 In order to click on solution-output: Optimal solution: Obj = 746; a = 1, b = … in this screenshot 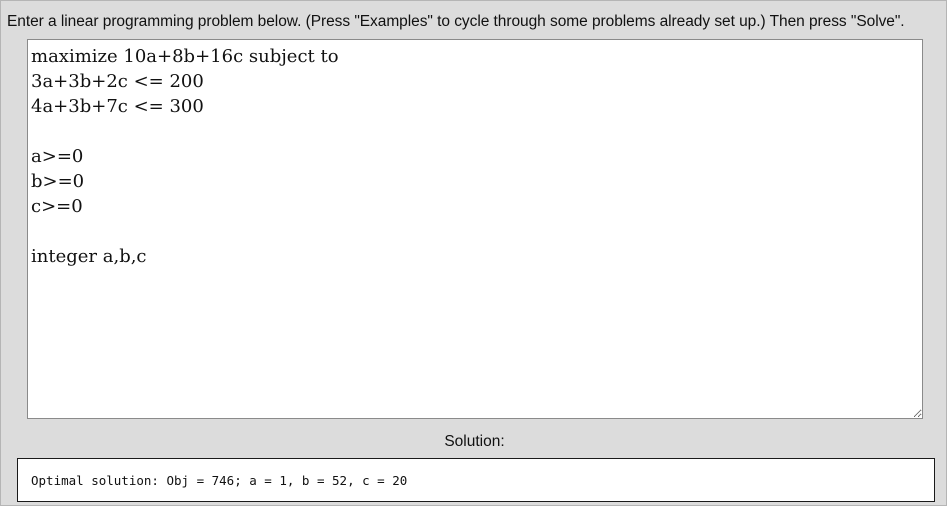, I will do `click(476, 480)`.